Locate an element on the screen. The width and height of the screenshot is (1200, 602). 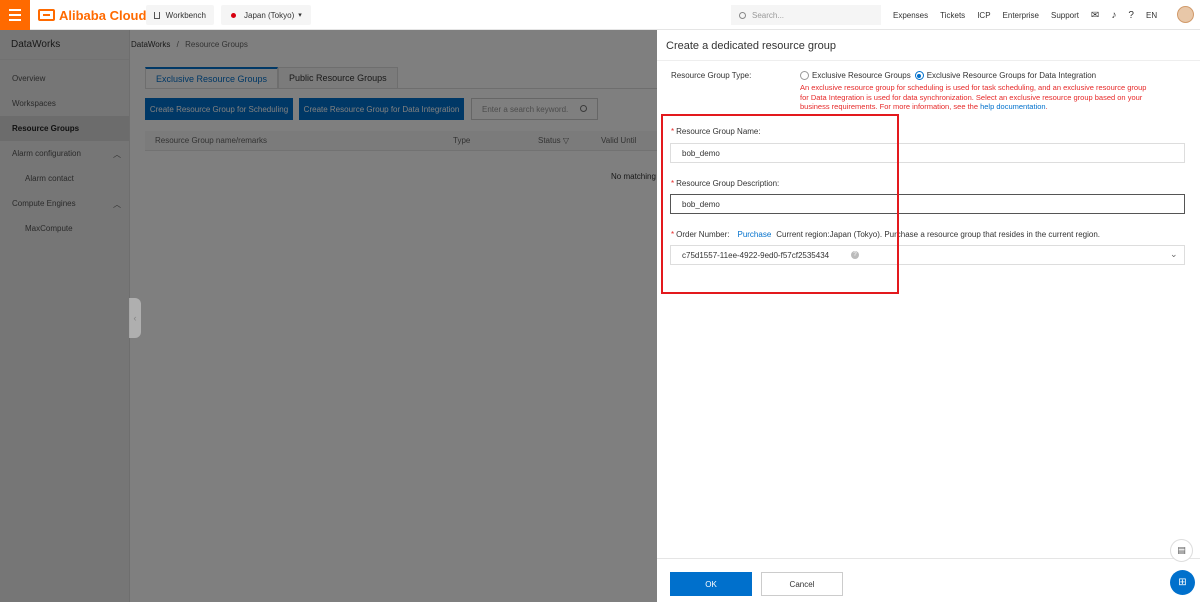
home-icon is located at coordinates (157, 15).